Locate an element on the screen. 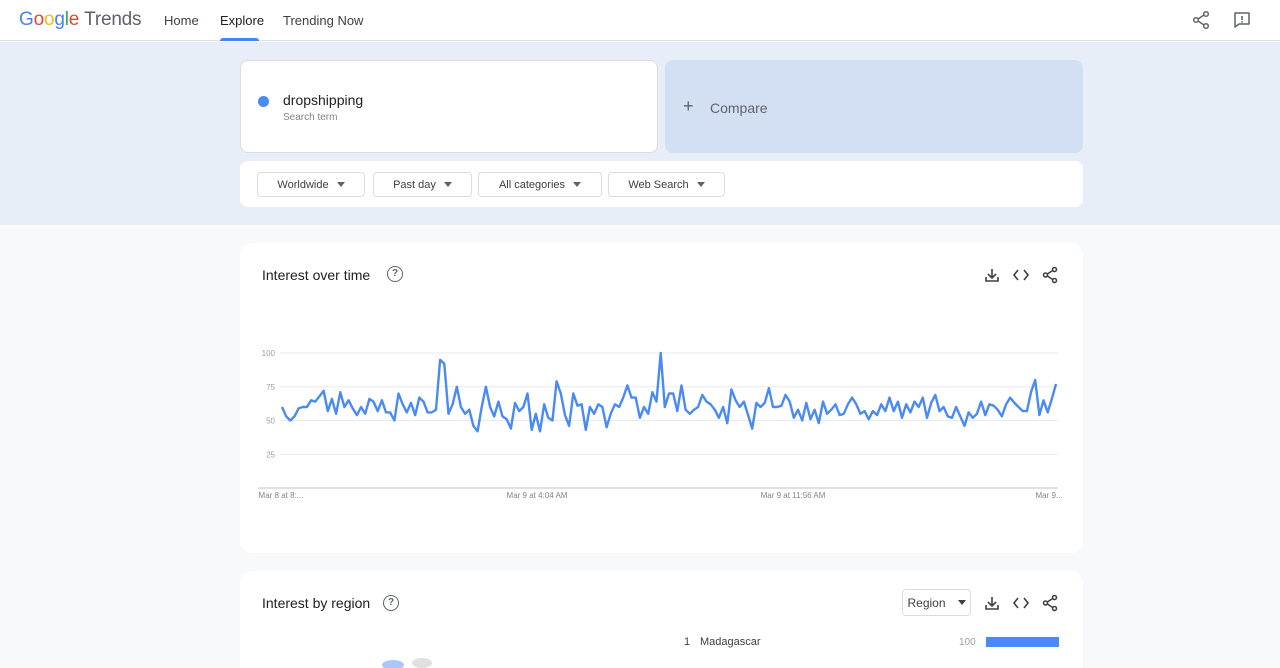  region-name: Madagascar is located at coordinates (730, 642).